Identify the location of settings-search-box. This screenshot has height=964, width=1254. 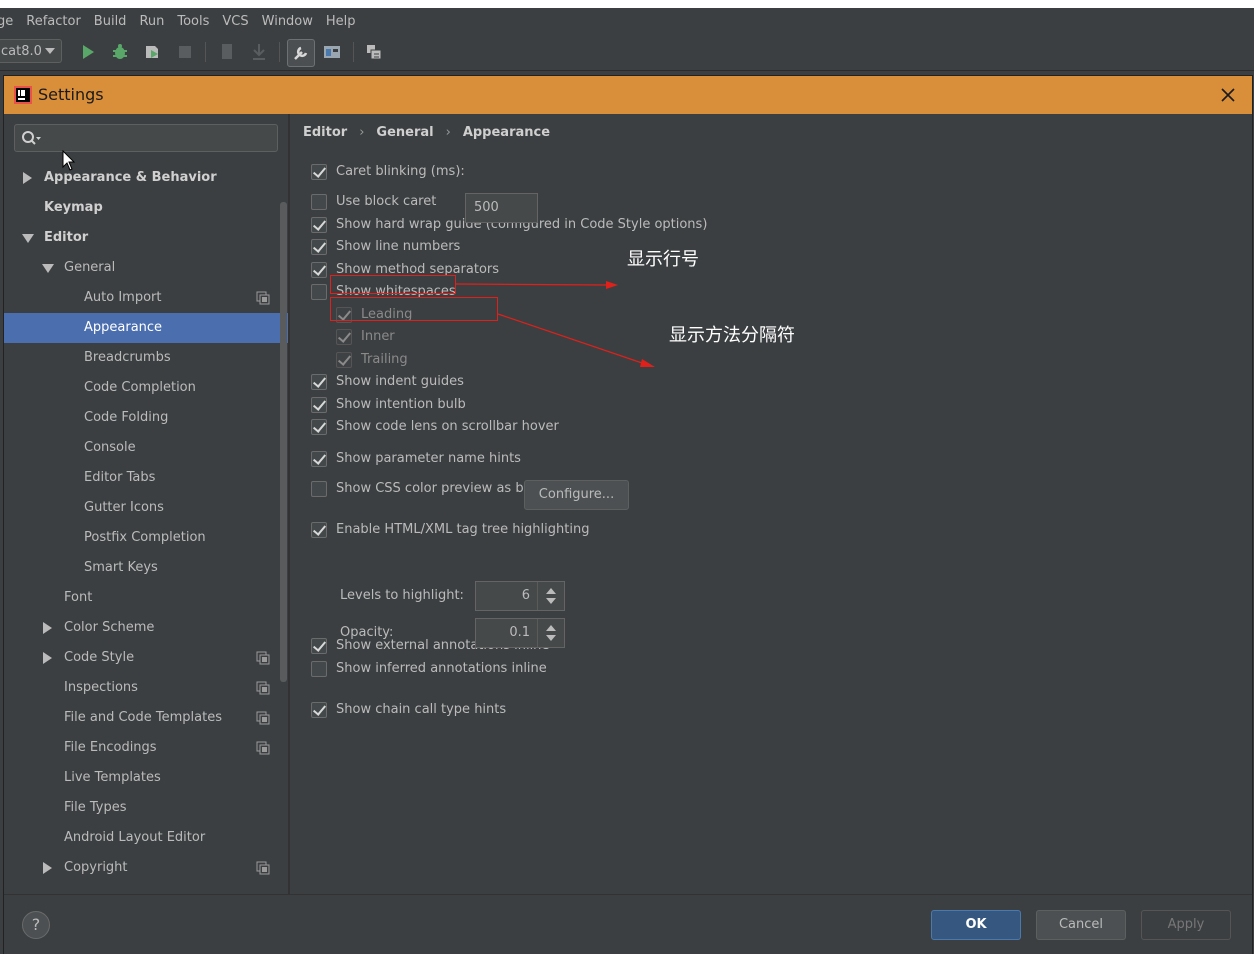
(146, 138).